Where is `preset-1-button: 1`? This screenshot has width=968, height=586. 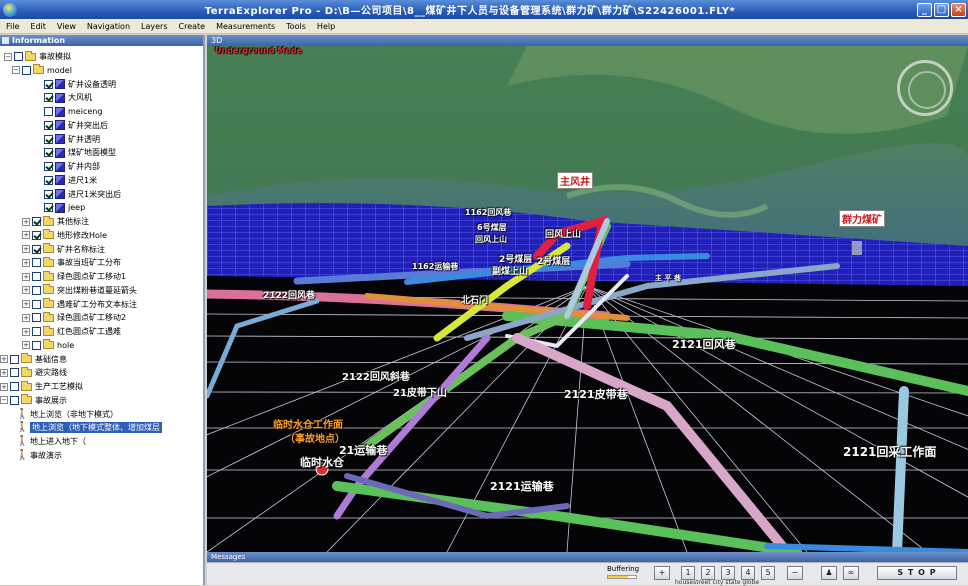 preset-1-button: 1 is located at coordinates (688, 573).